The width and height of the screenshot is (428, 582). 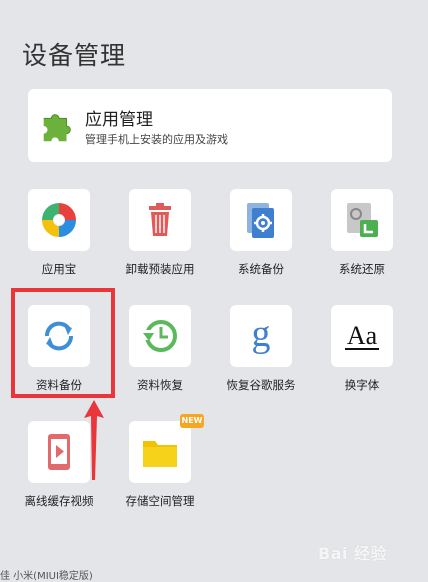 I want to click on font-icon: Aa, so click(x=362, y=335).